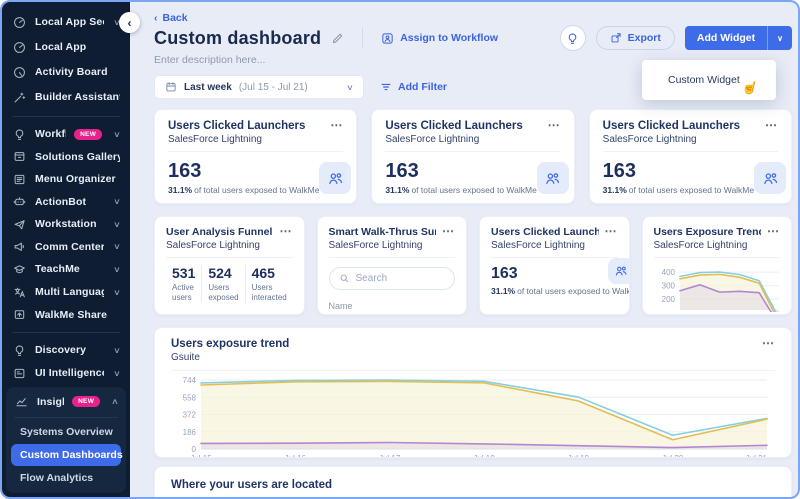 The image size is (800, 499). Describe the element at coordinates (259, 87) in the screenshot. I see `date-range-dropdown: Last week (Jul 15 - Jul 21) ∨` at that location.